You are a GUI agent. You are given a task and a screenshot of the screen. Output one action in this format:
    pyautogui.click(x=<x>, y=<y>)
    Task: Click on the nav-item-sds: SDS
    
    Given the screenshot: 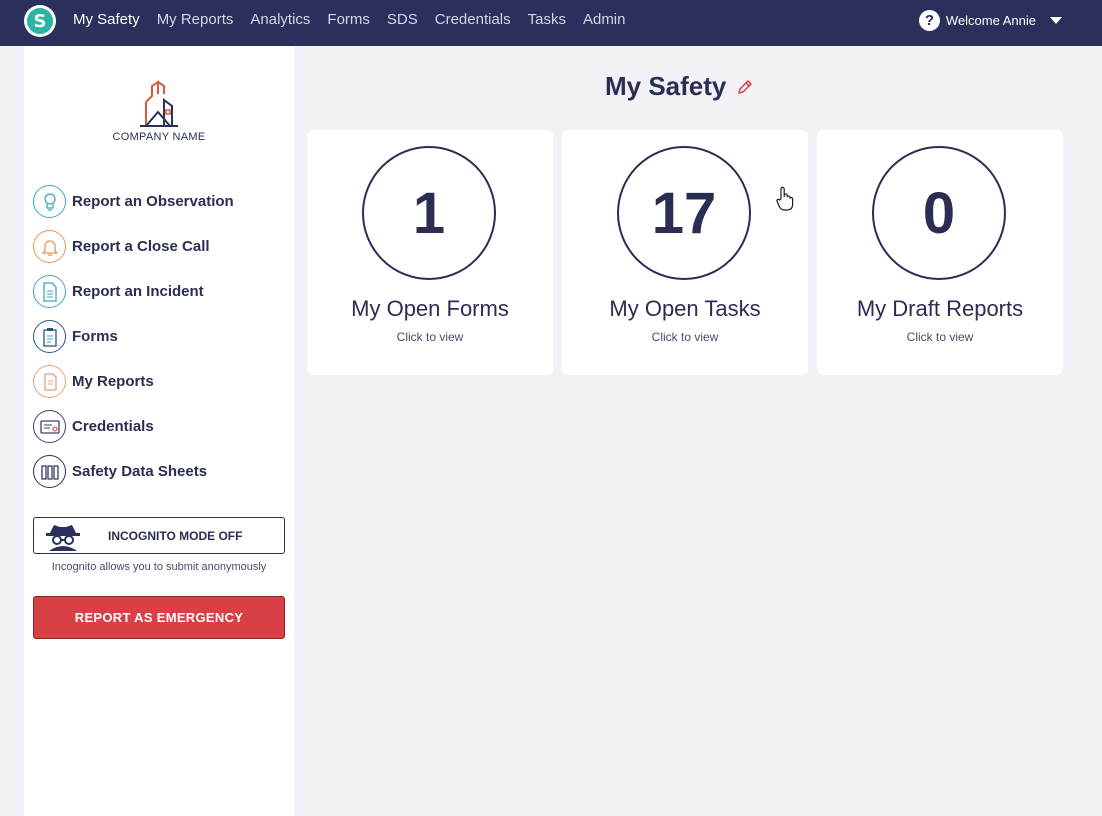 What is the action you would take?
    pyautogui.click(x=402, y=19)
    